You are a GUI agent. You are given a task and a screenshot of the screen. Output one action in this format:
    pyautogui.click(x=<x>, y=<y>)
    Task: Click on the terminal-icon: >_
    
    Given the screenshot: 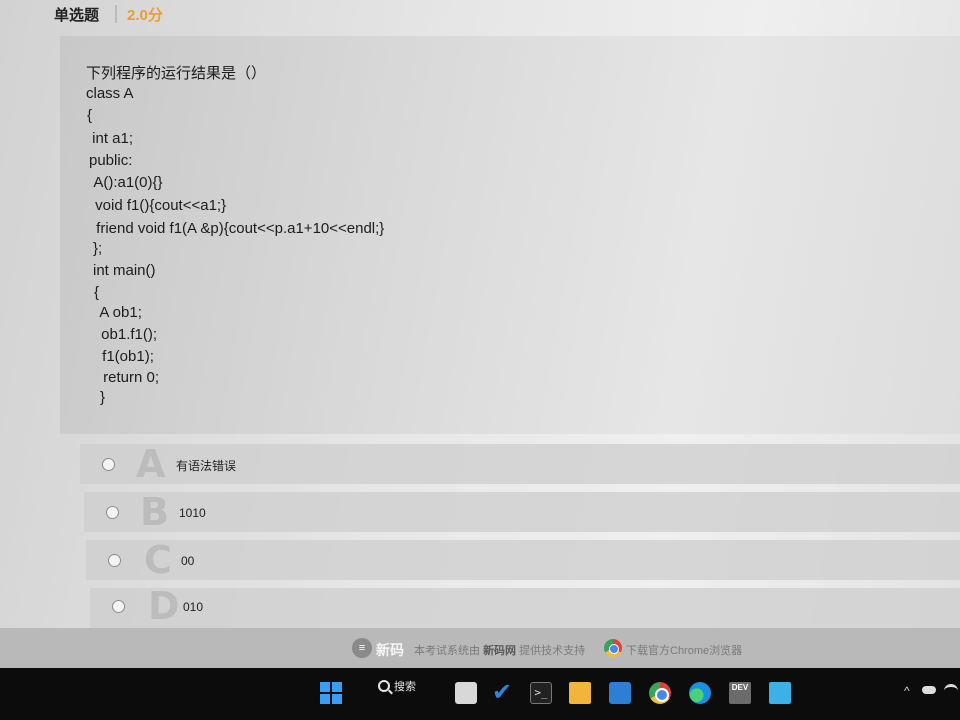 What is the action you would take?
    pyautogui.click(x=541, y=693)
    